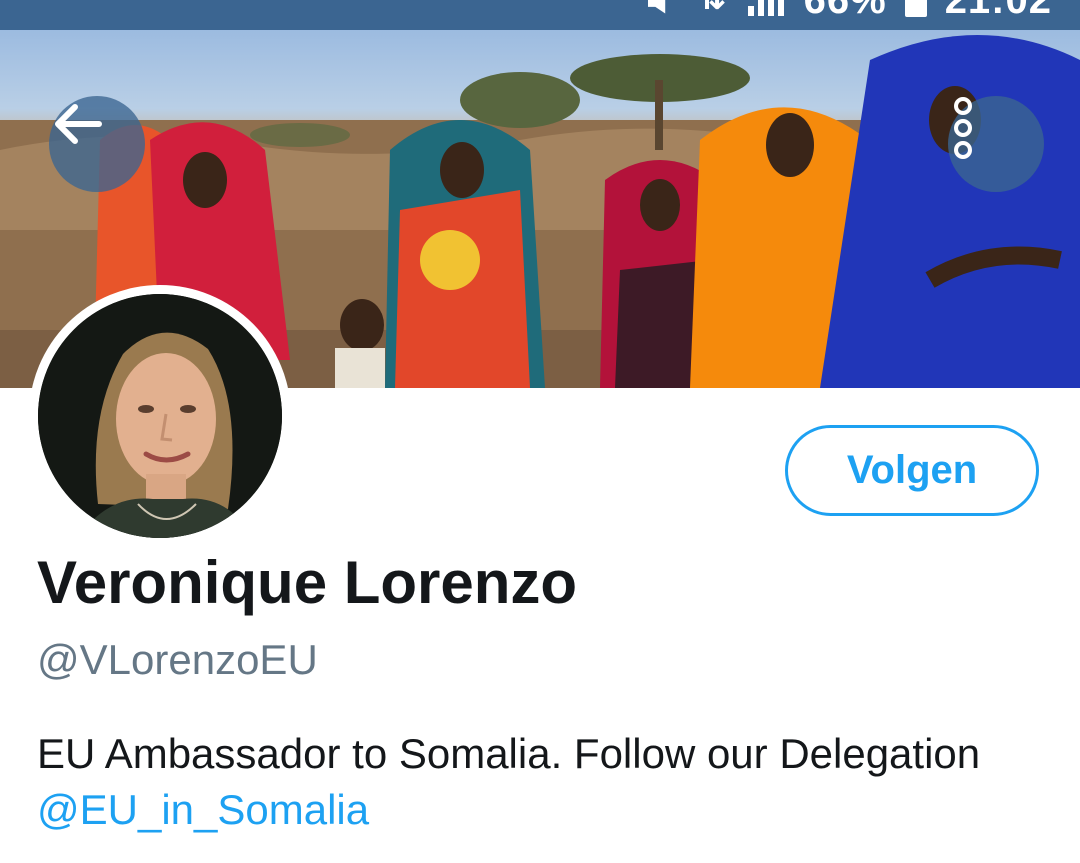  What do you see at coordinates (915, 8) in the screenshot?
I see `battery-icon` at bounding box center [915, 8].